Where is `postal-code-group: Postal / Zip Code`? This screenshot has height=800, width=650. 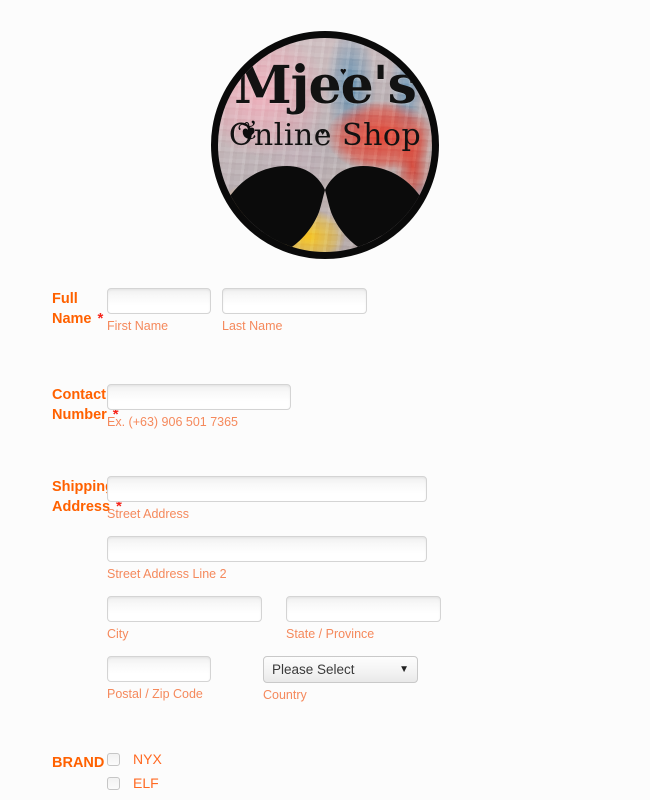
postal-code-group: Postal / Zip Code is located at coordinates (159, 679).